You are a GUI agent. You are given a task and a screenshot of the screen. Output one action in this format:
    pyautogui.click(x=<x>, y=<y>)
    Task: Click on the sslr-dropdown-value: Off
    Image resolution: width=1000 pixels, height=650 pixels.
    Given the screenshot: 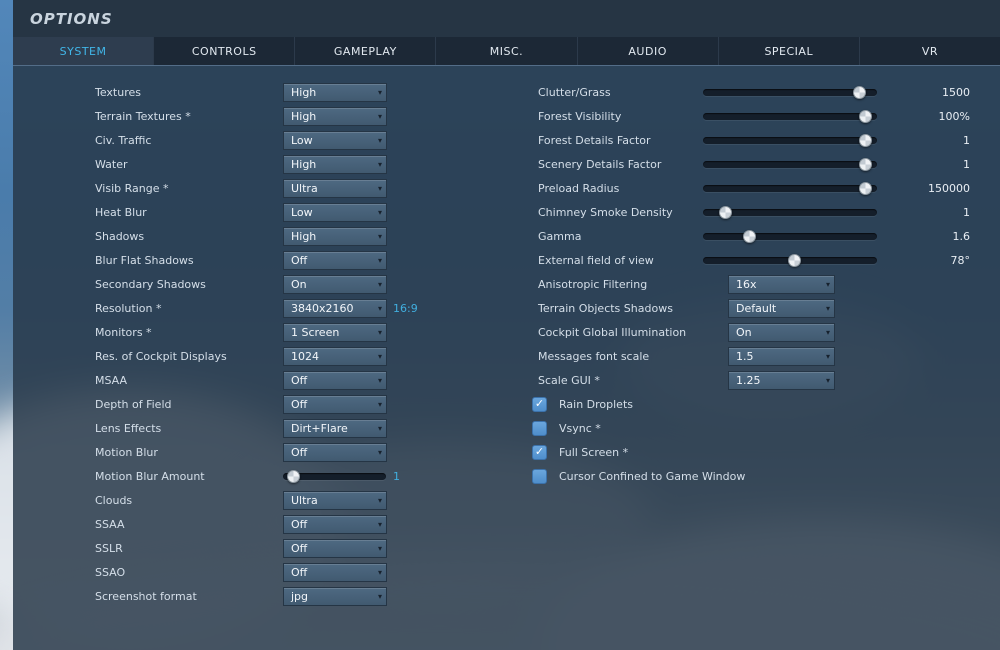 What is the action you would take?
    pyautogui.click(x=299, y=548)
    